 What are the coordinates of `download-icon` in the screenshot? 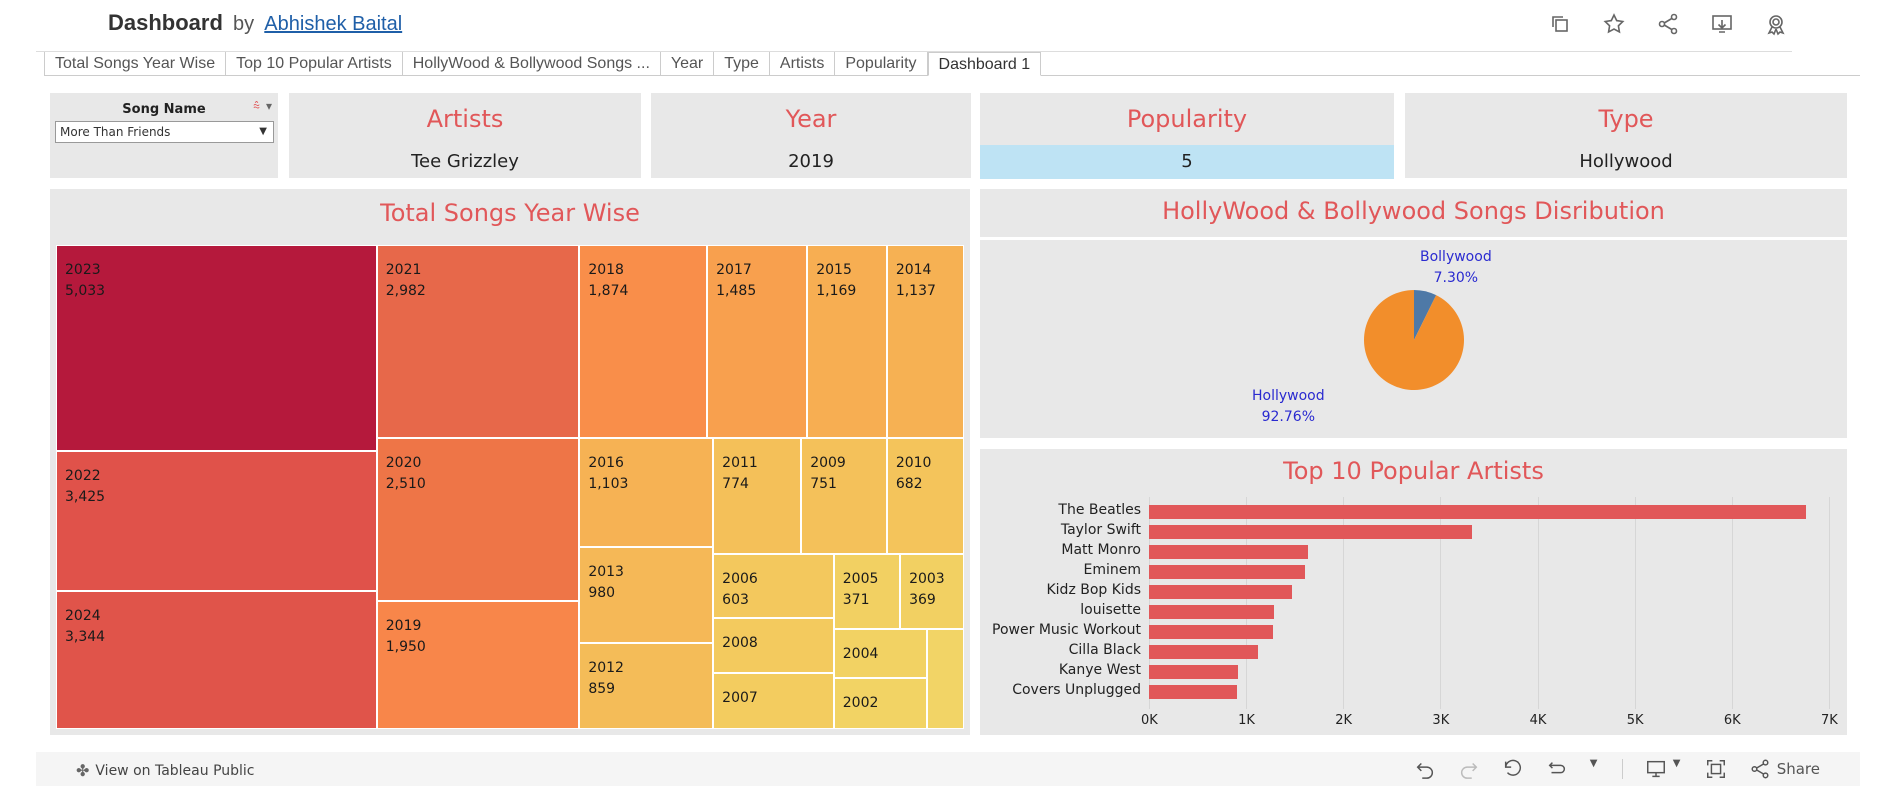 It's located at (1722, 24).